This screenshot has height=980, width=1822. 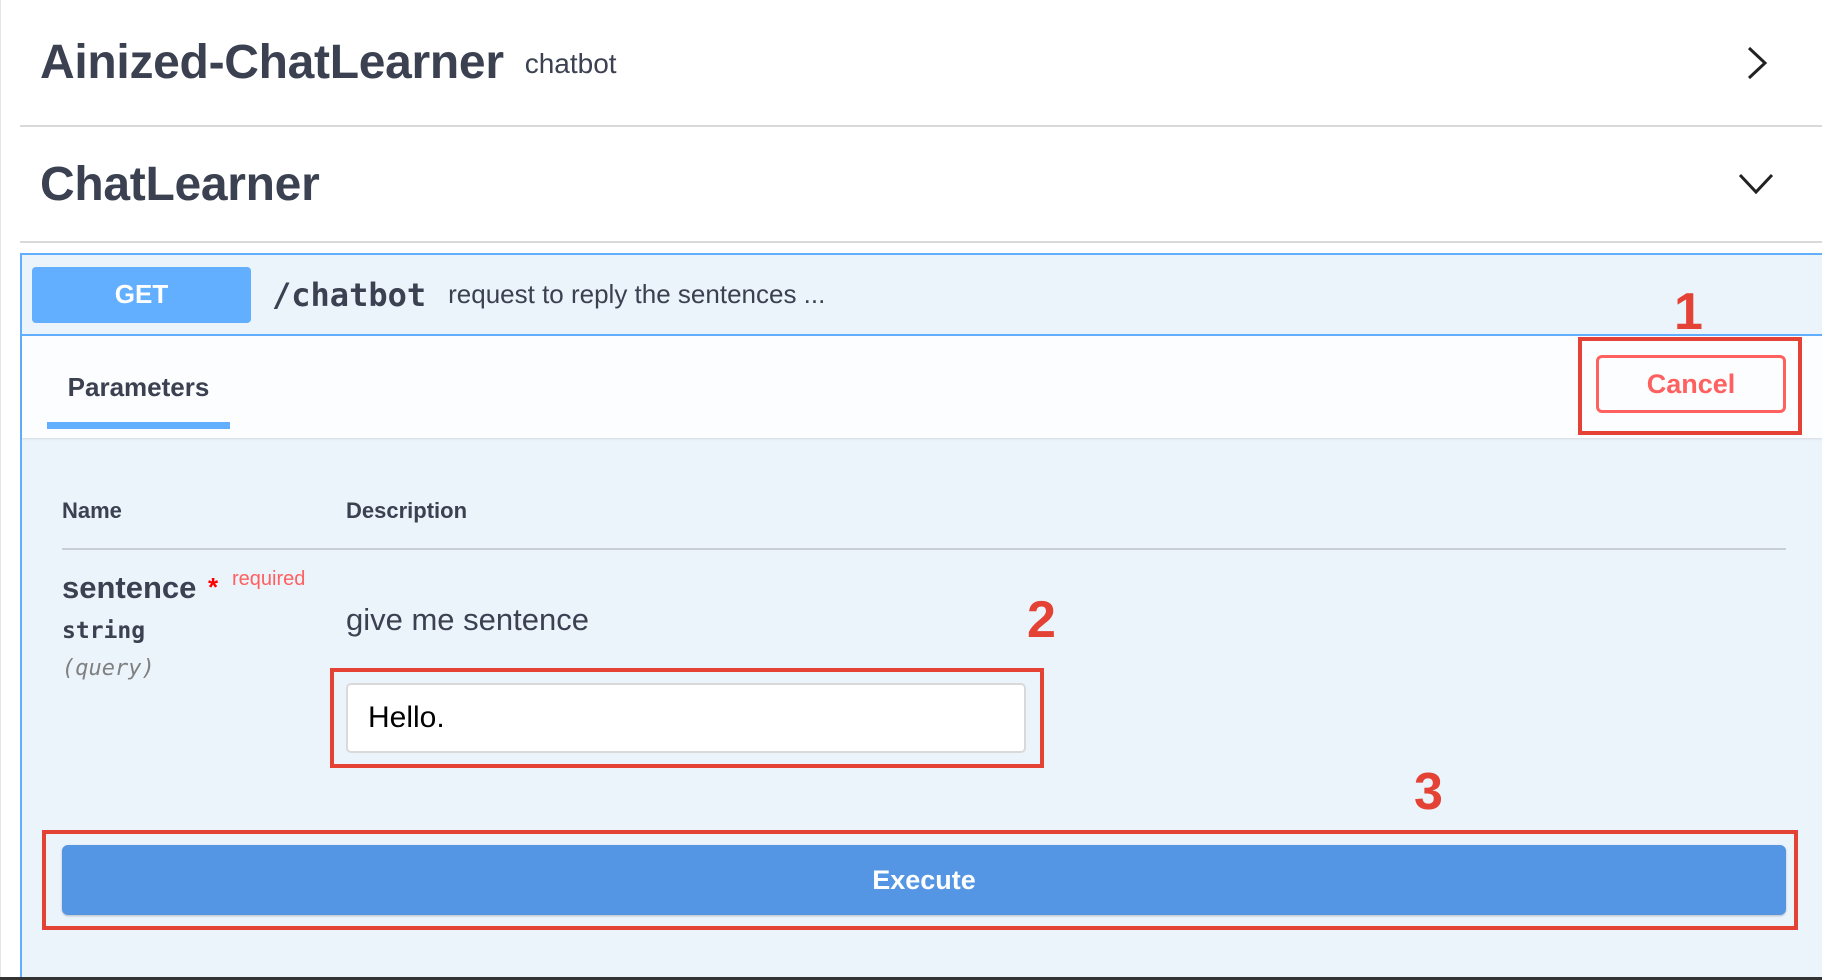 What do you see at coordinates (129, 587) in the screenshot?
I see `parameter-name: sentence` at bounding box center [129, 587].